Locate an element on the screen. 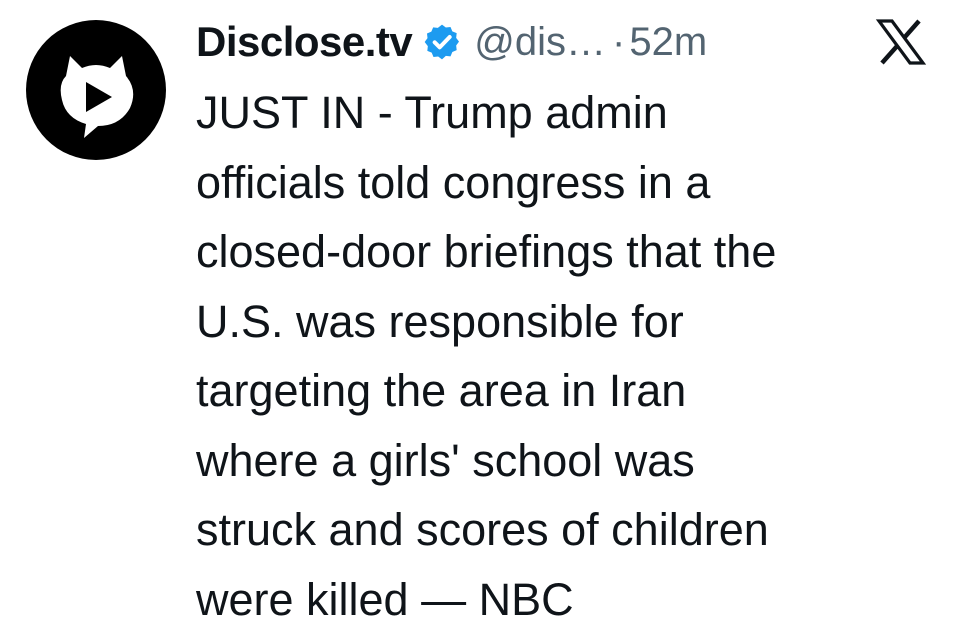 Image resolution: width=960 pixels, height=639 pixels. tweet-header: Disclose.tv @dis… · 52m is located at coordinates (451, 42).